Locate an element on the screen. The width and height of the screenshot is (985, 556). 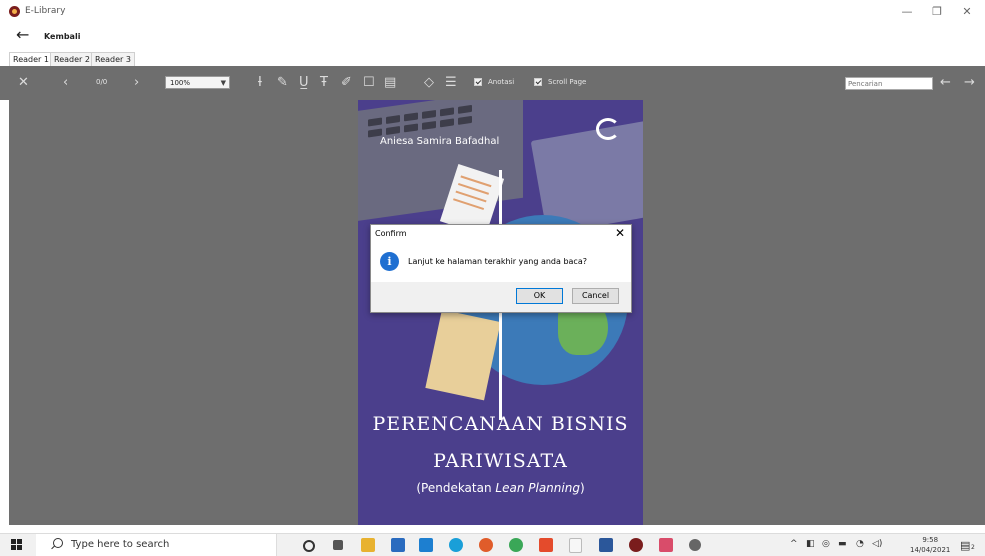
next-page-icon: › is located at coordinates (136, 83).